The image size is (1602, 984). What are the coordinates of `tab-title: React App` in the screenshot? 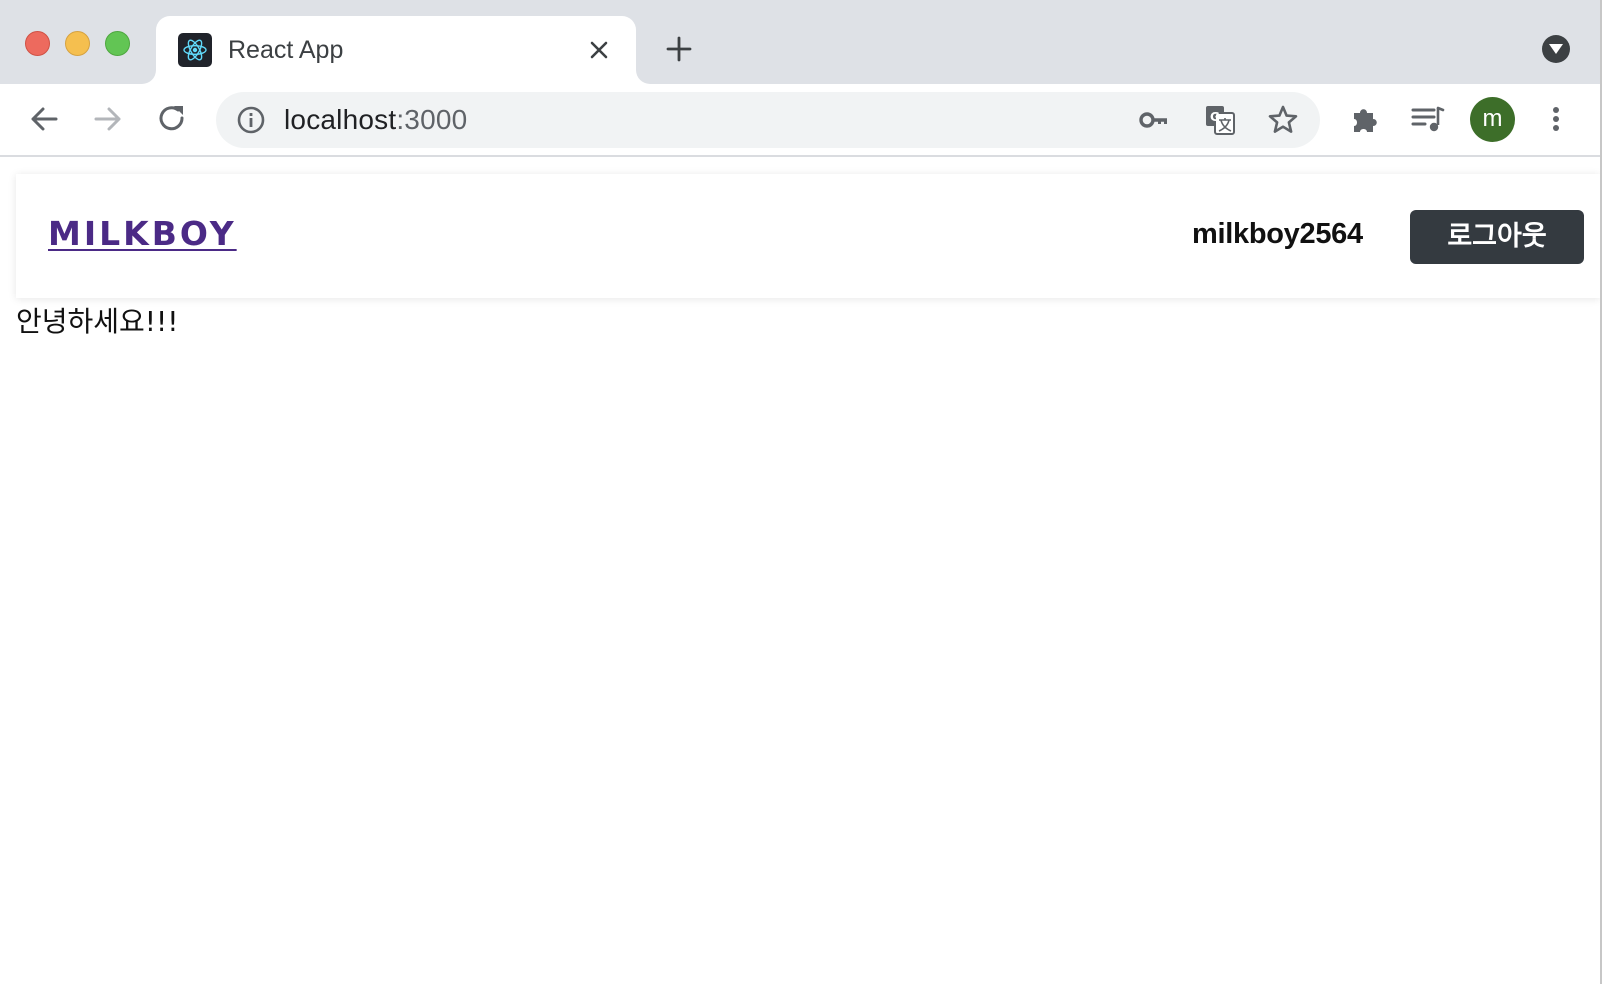 It's located at (286, 50).